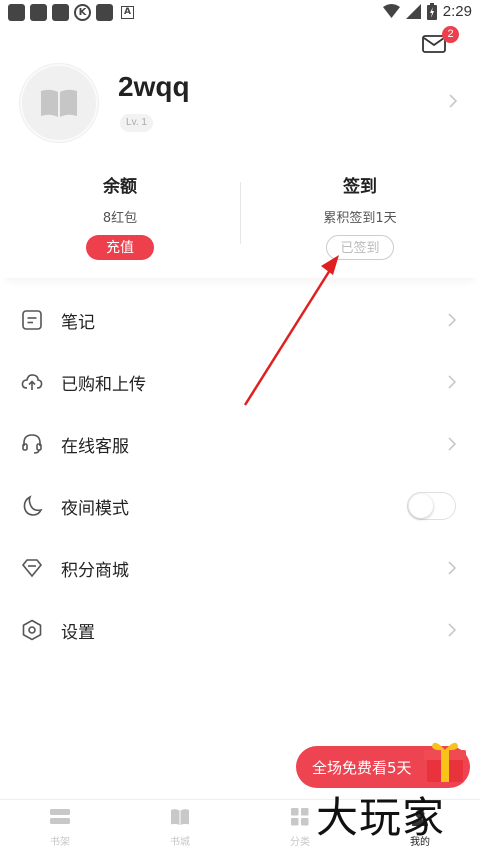 This screenshot has height=853, width=480. Describe the element at coordinates (413, 11) in the screenshot. I see `signal-icon` at that location.